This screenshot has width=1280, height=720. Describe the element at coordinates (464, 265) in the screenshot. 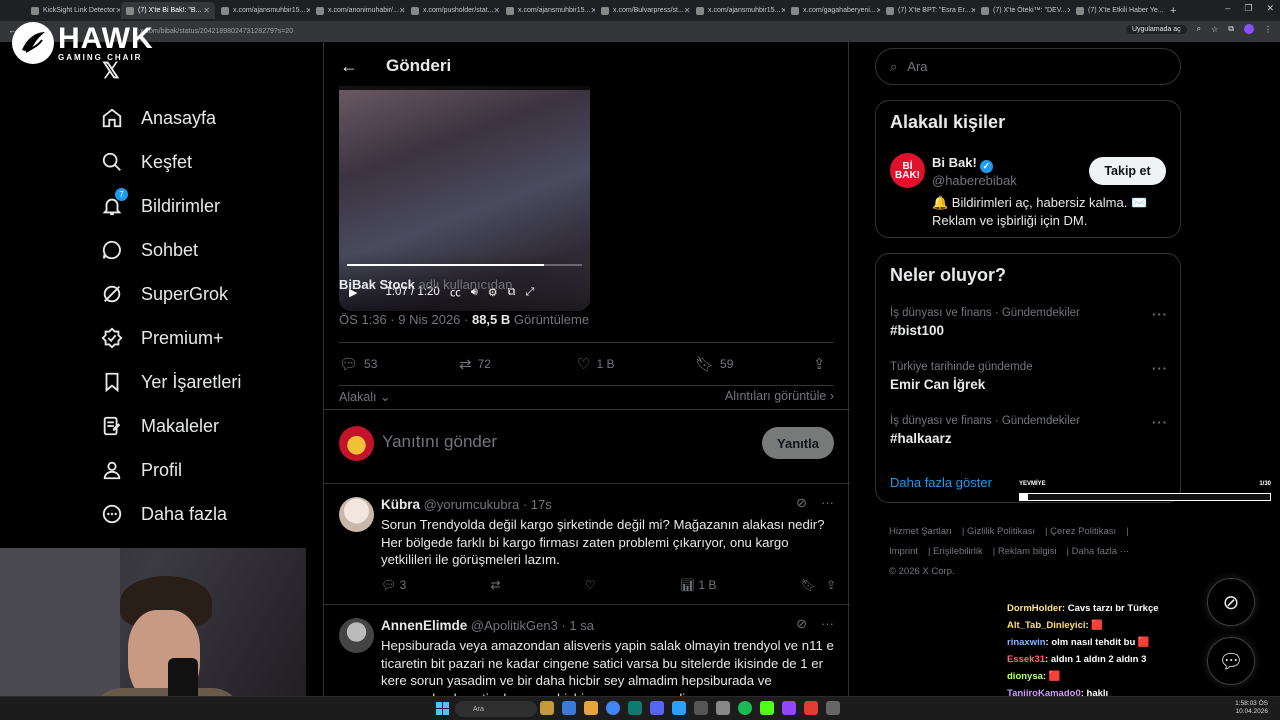

I see `video-progress-bar` at that location.